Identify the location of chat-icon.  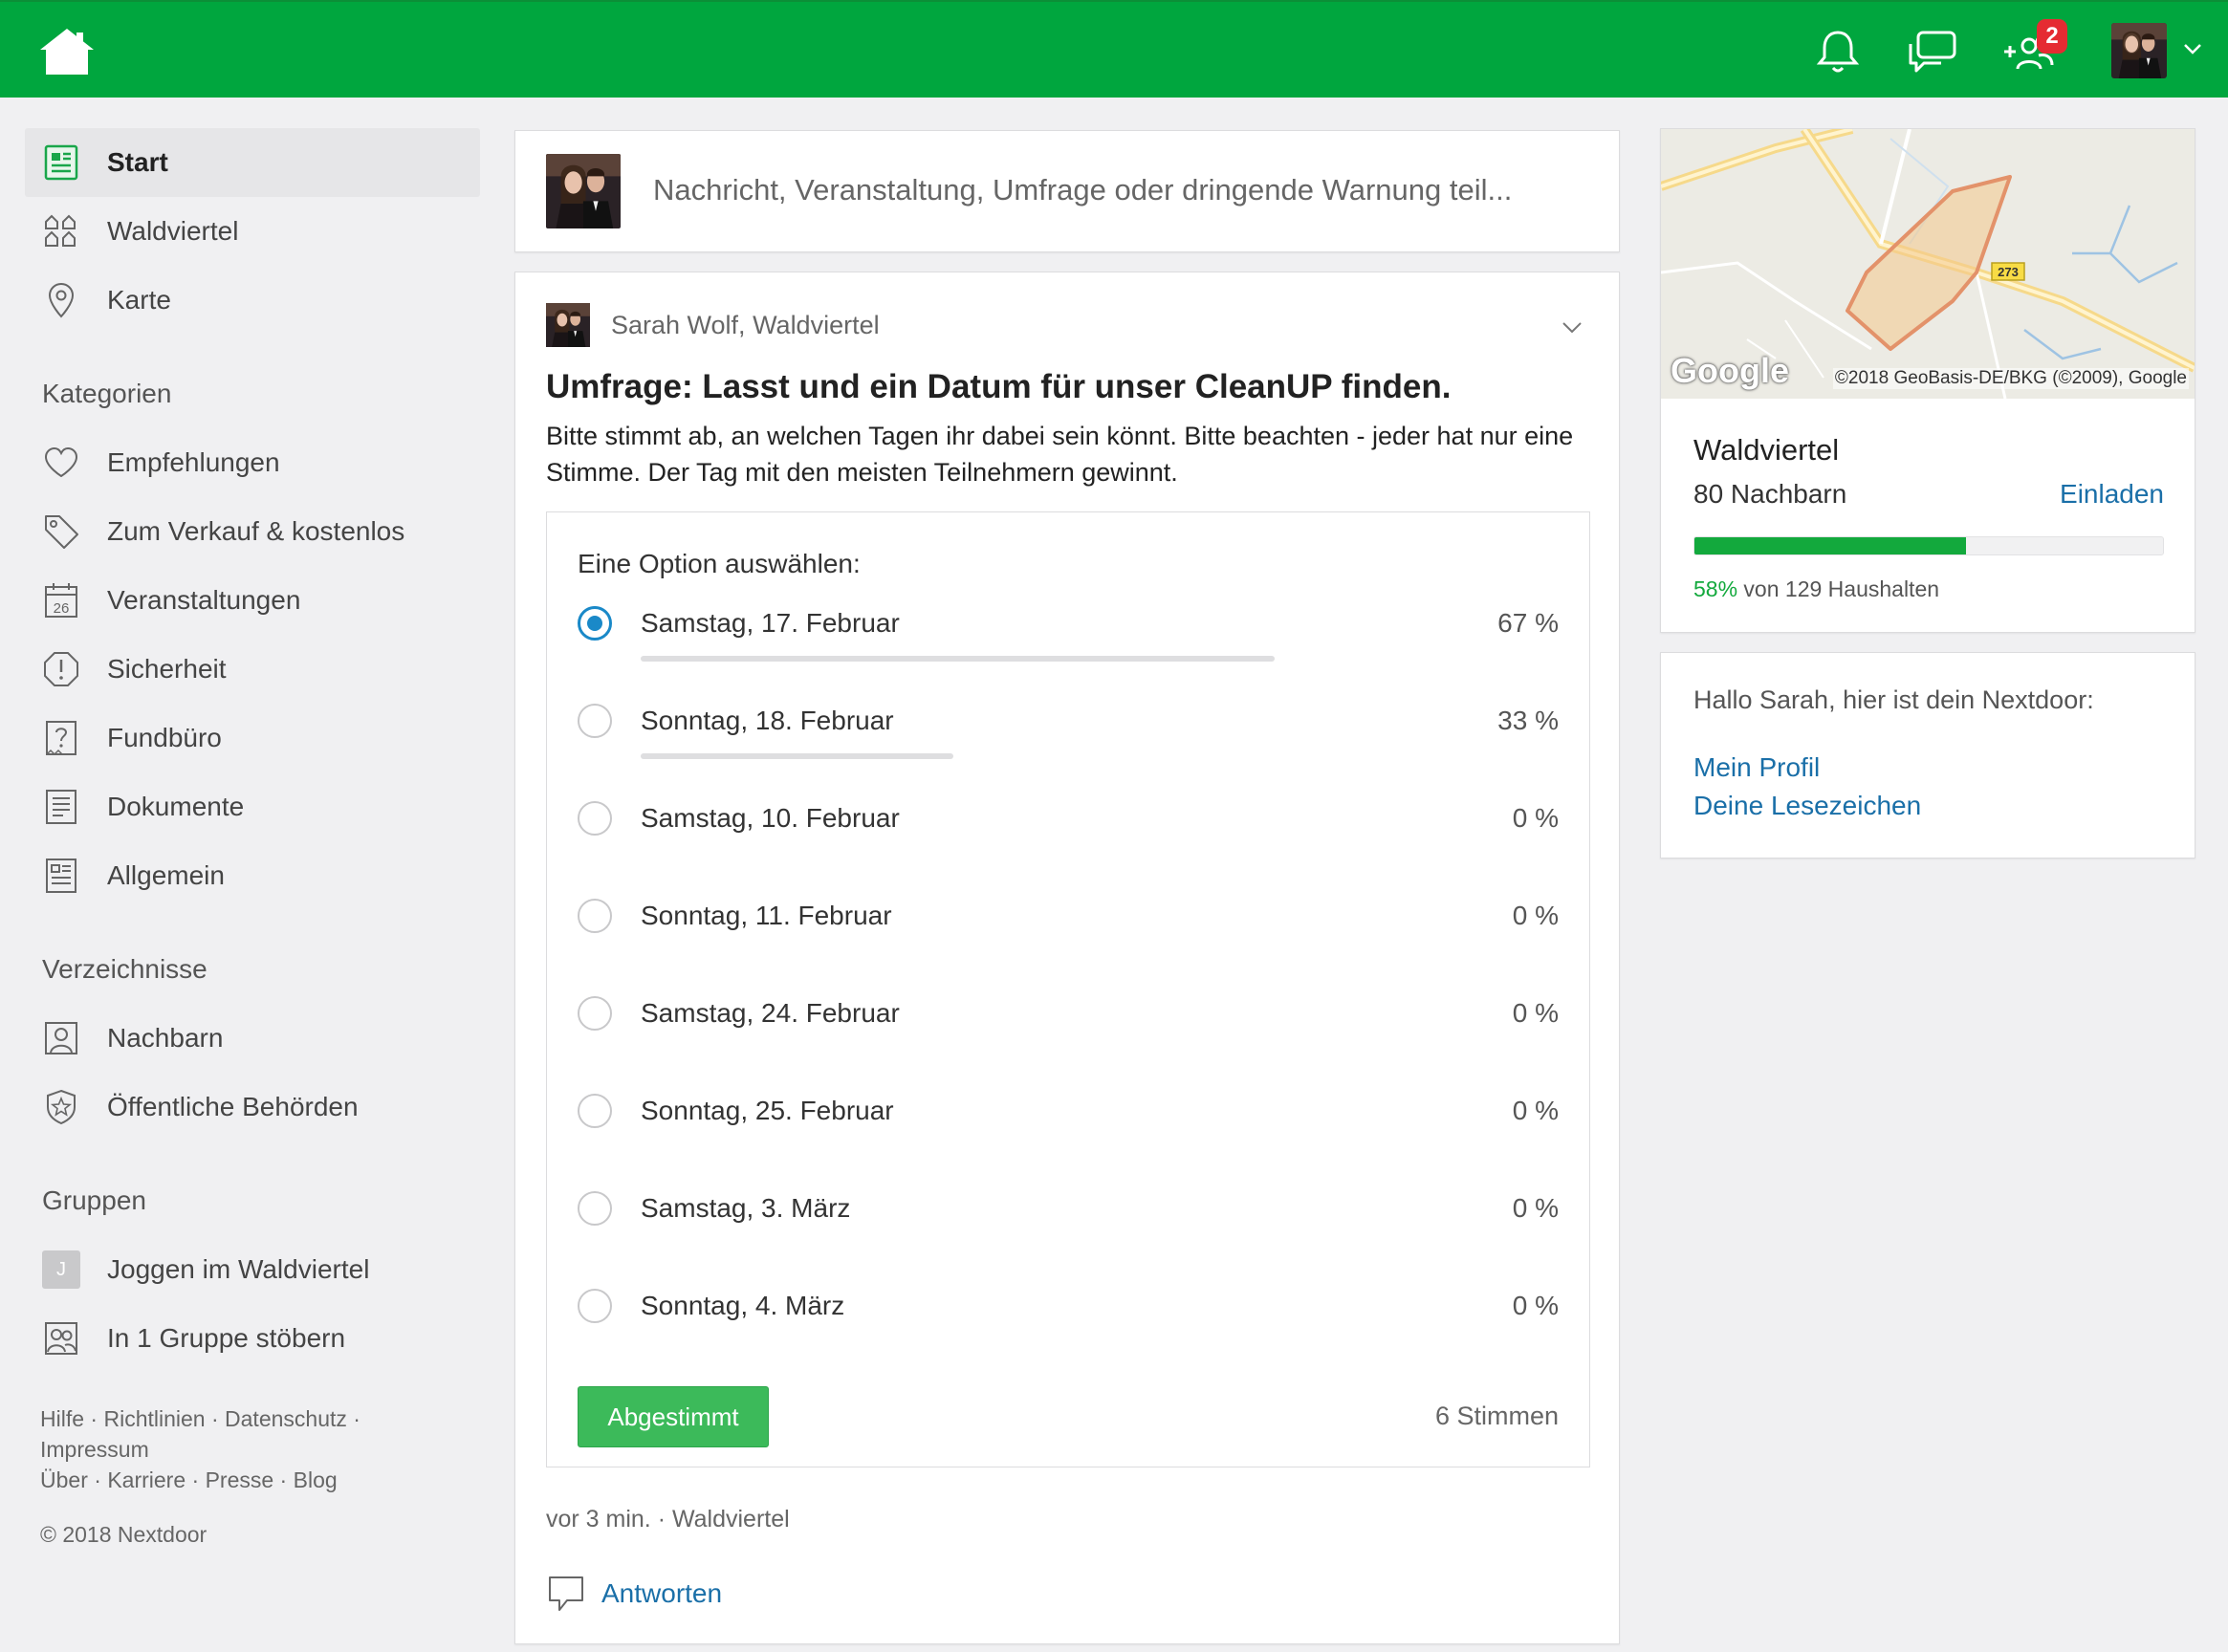
(1931, 51).